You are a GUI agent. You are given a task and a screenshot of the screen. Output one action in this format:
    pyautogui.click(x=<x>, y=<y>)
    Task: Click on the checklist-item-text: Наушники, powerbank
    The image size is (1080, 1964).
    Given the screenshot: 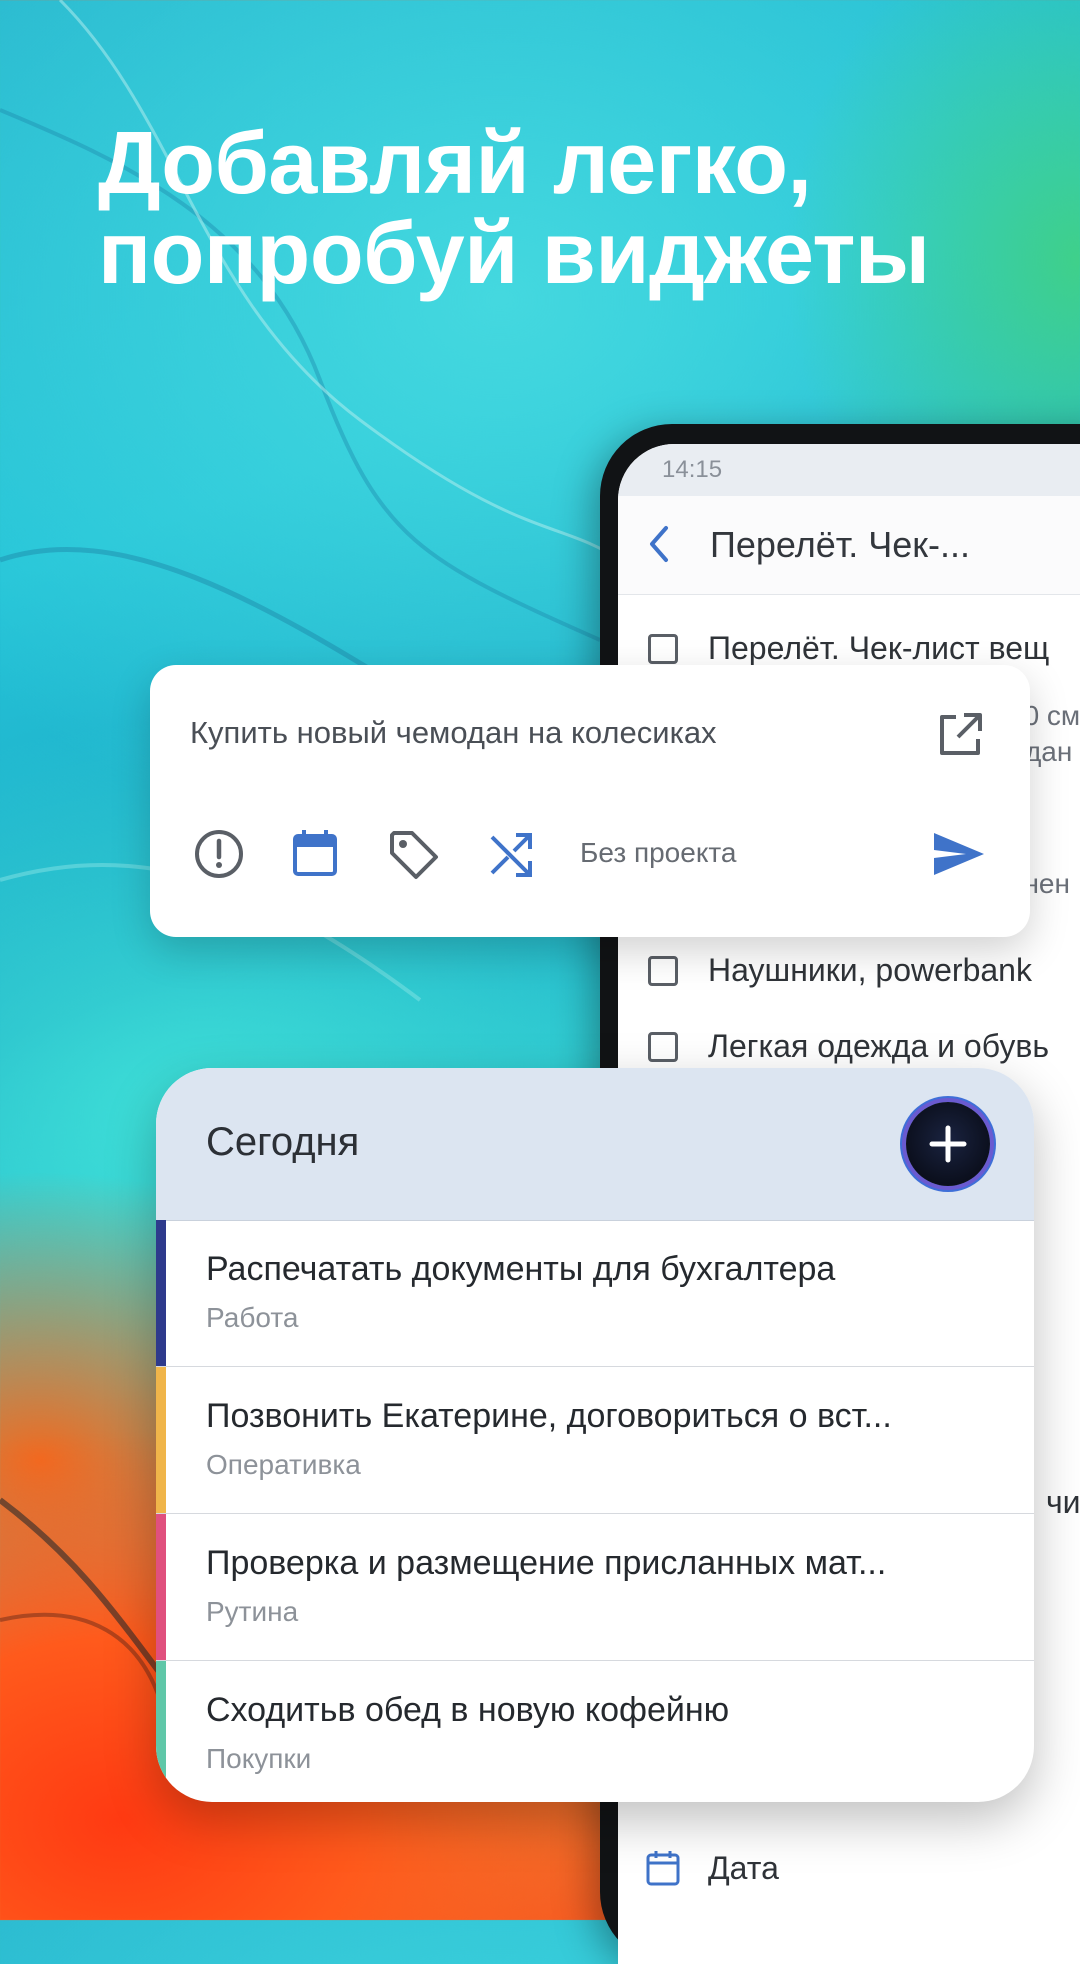 What is the action you would take?
    pyautogui.click(x=870, y=970)
    